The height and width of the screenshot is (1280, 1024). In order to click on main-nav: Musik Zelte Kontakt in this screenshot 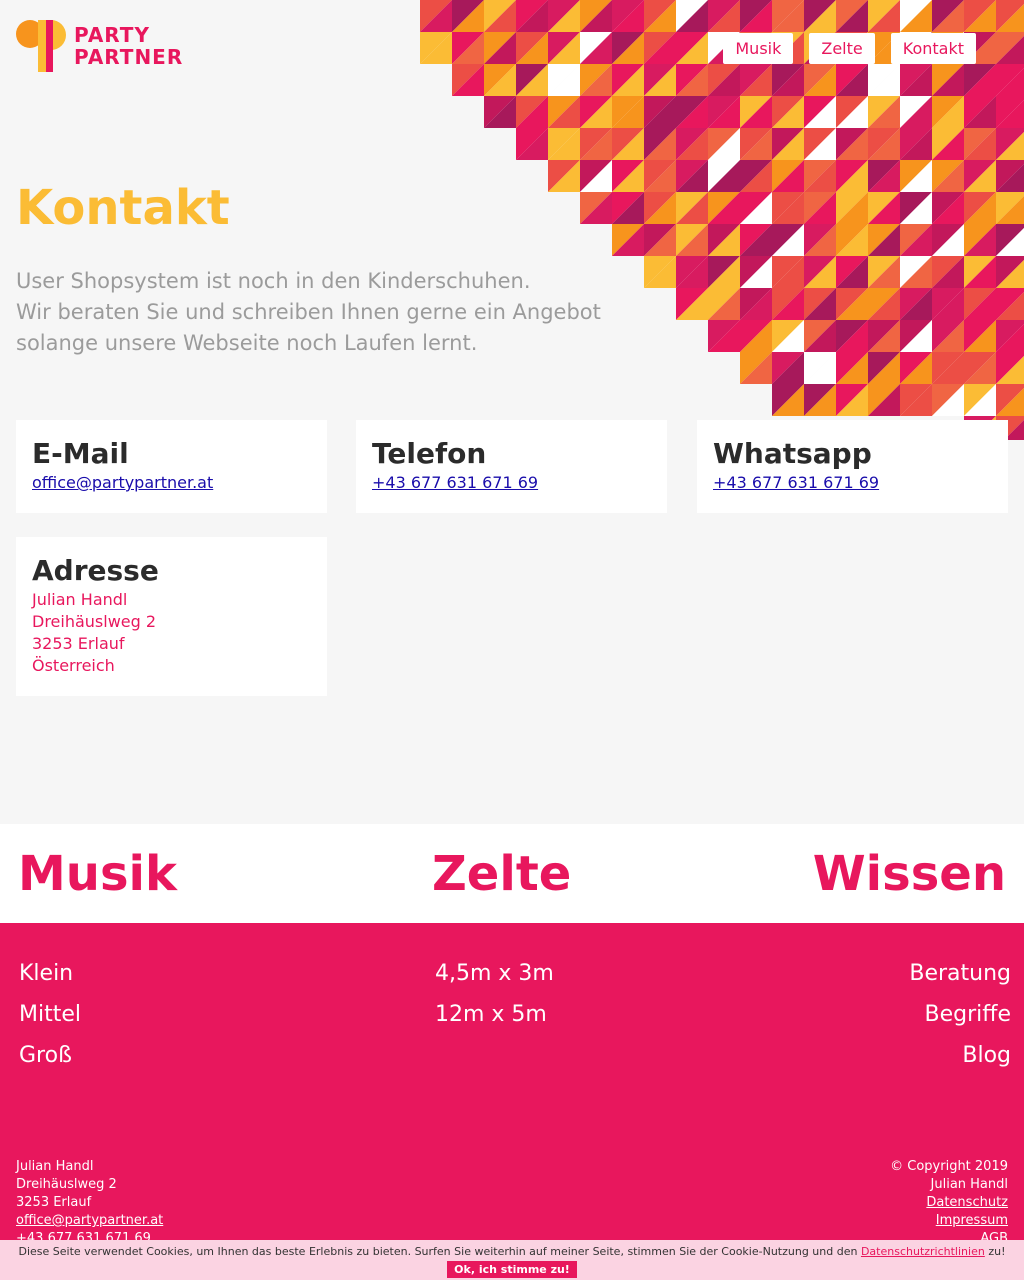, I will do `click(849, 48)`.